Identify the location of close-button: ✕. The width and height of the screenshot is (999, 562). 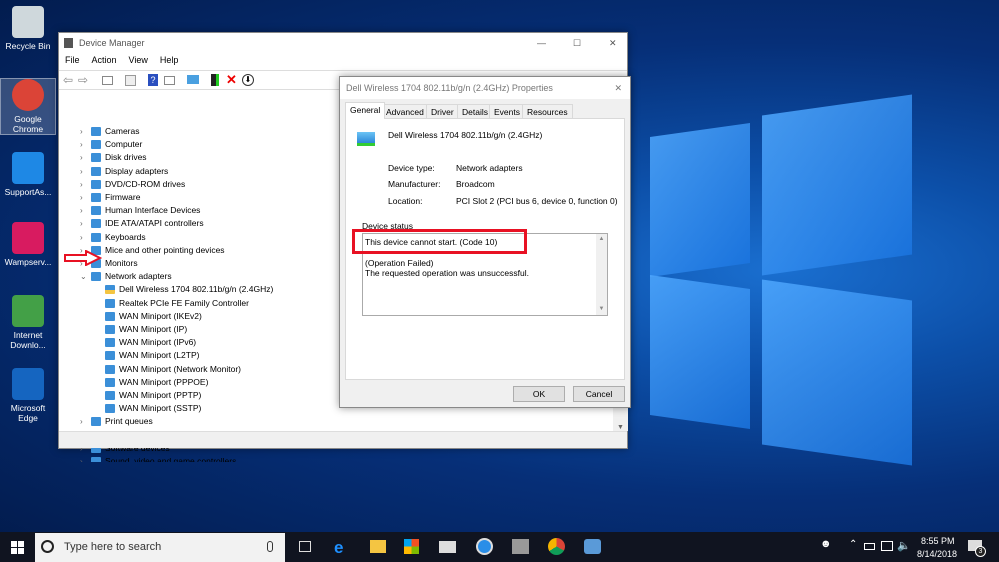
(613, 43).